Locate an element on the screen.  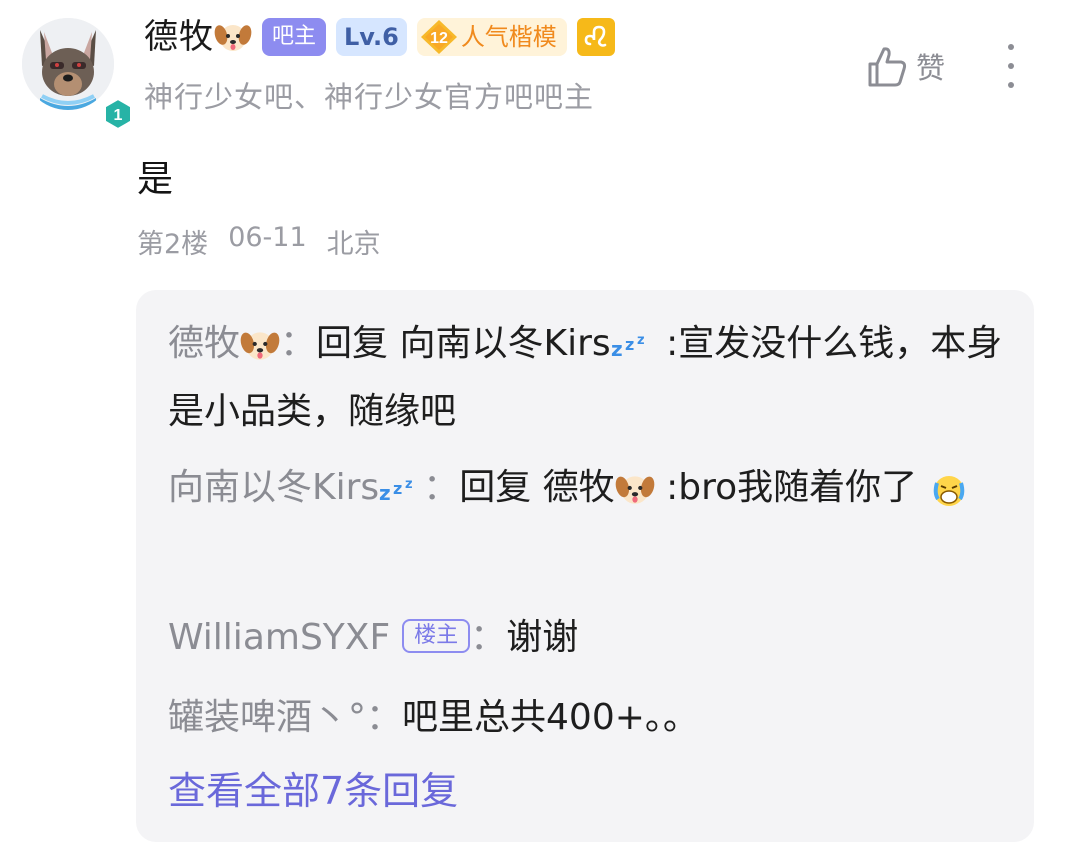
avatar: 1 is located at coordinates (77, 74).